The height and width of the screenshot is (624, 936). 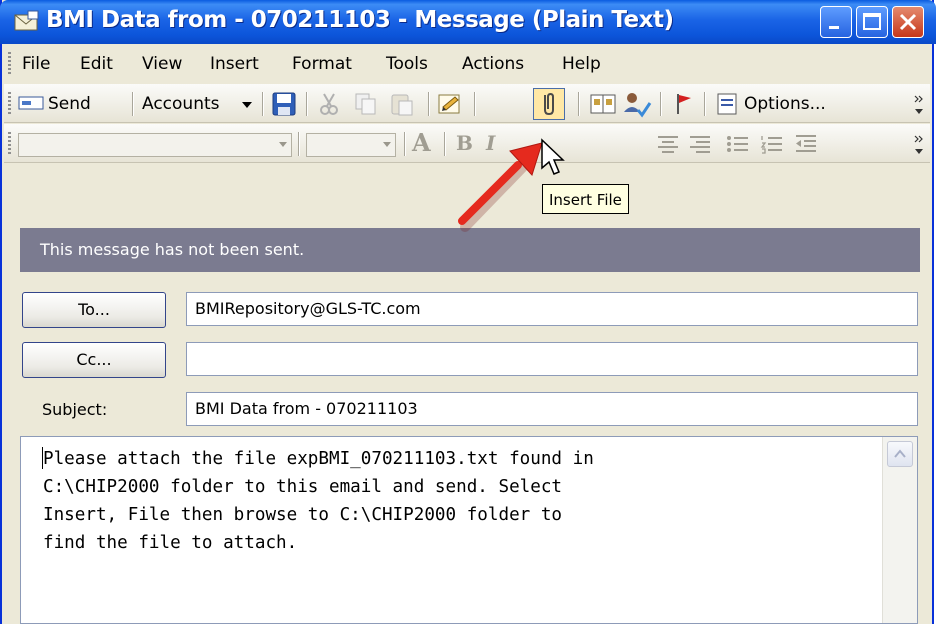 What do you see at coordinates (737, 144) in the screenshot?
I see `bullets-icon` at bounding box center [737, 144].